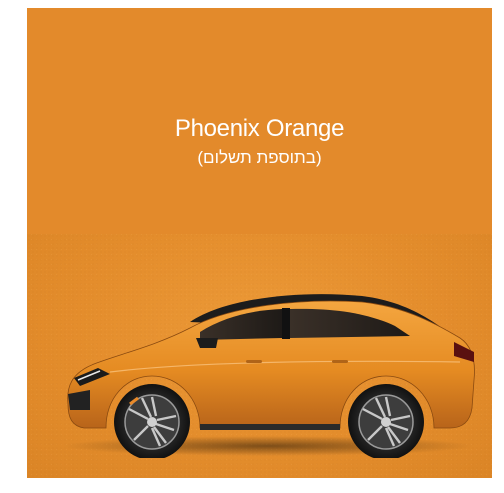 The width and height of the screenshot is (504, 493). What do you see at coordinates (259, 128) in the screenshot?
I see `color-name-label: Phoenix Orange` at bounding box center [259, 128].